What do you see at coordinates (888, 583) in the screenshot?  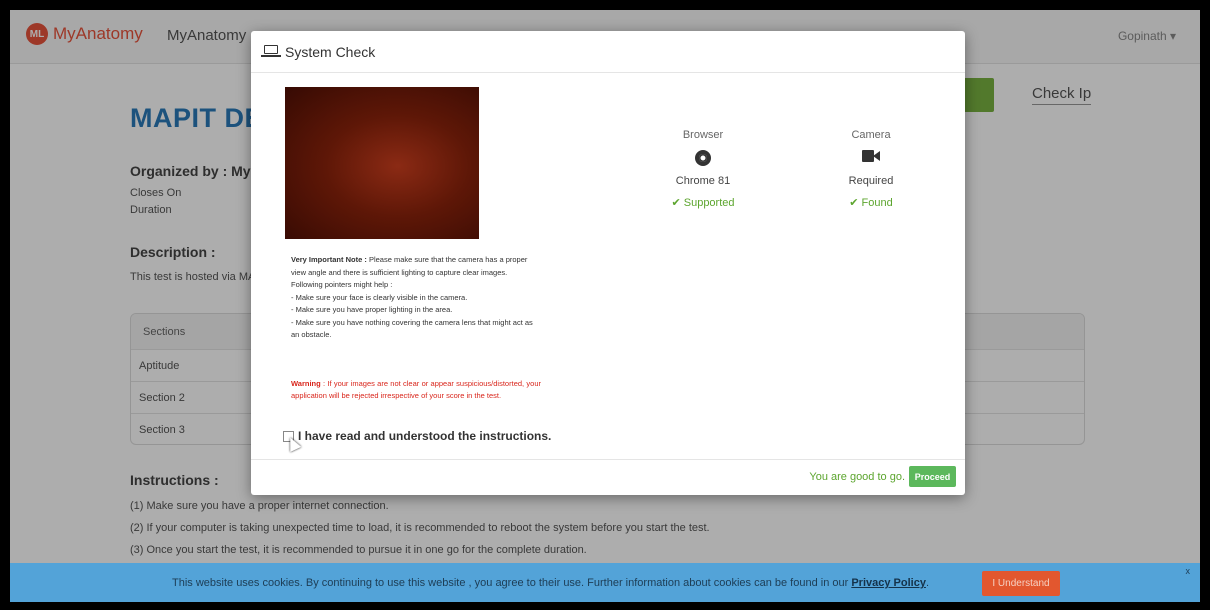 I see `privacy-policy-link: Privacy Policy` at bounding box center [888, 583].